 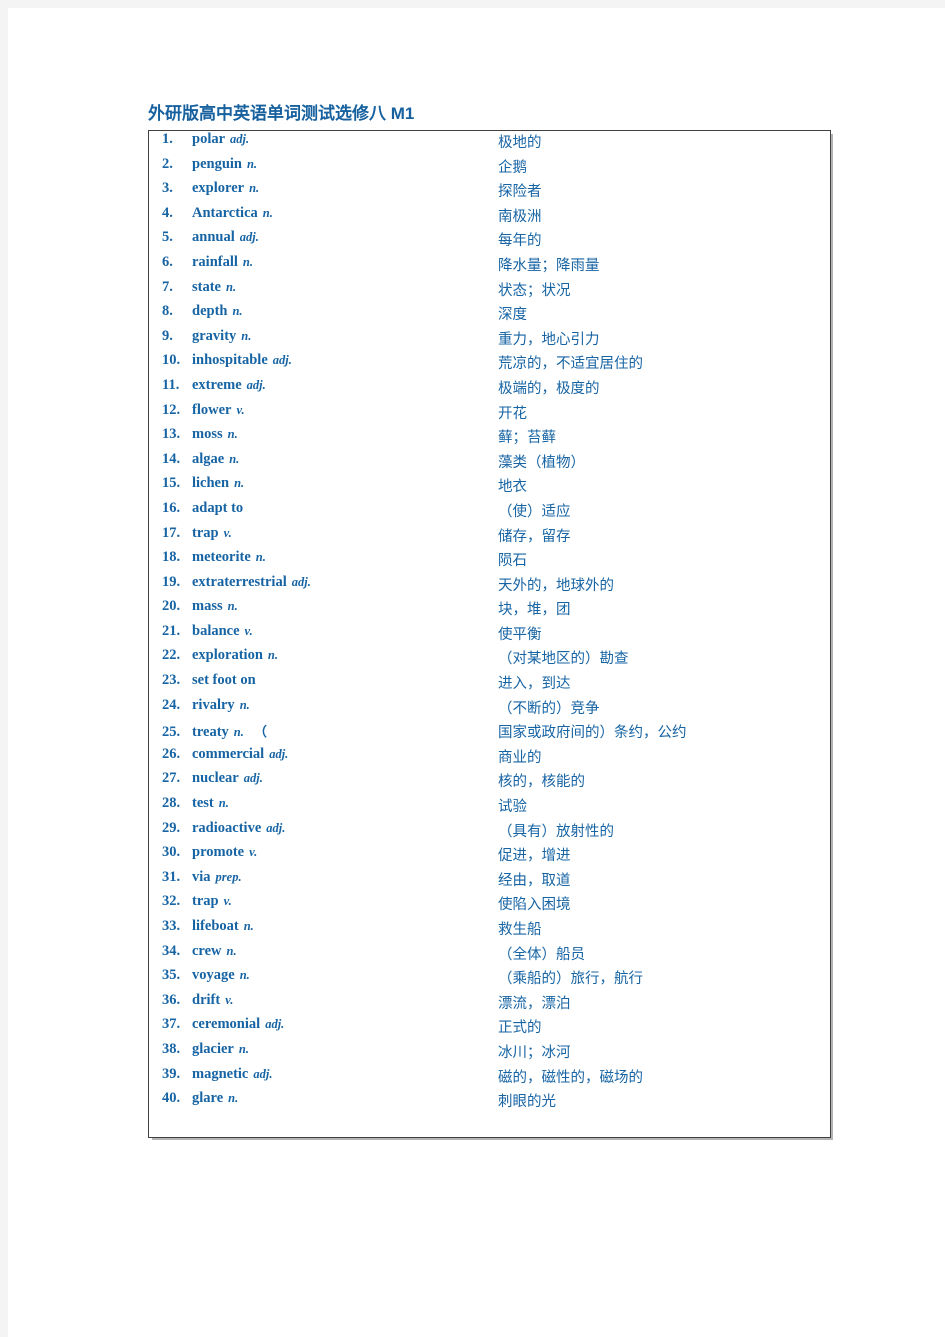 I want to click on vocab-entry: 34. crew n., so click(x=318, y=955).